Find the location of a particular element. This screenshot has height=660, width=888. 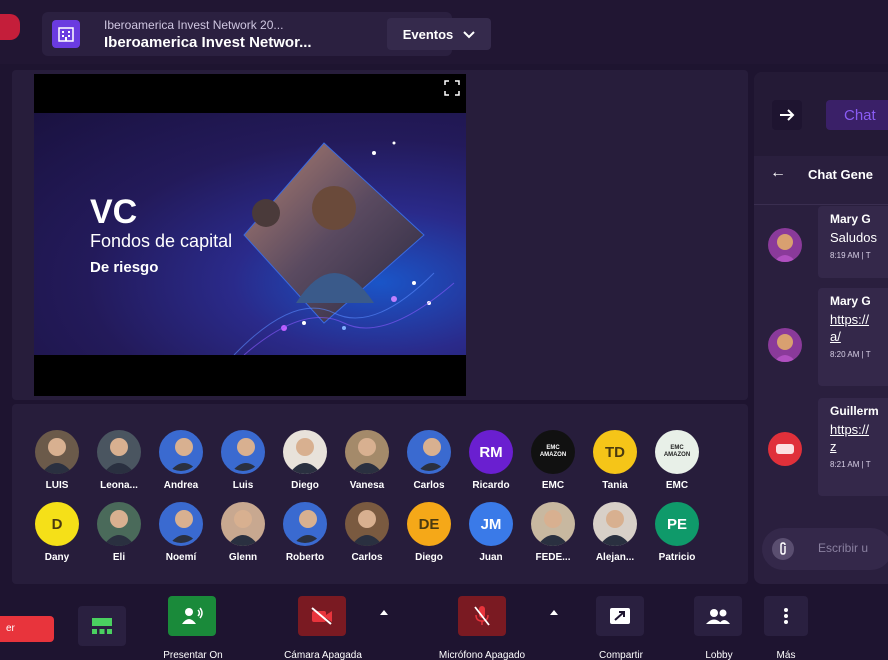

participant-name: EMC is located at coordinates (677, 485).